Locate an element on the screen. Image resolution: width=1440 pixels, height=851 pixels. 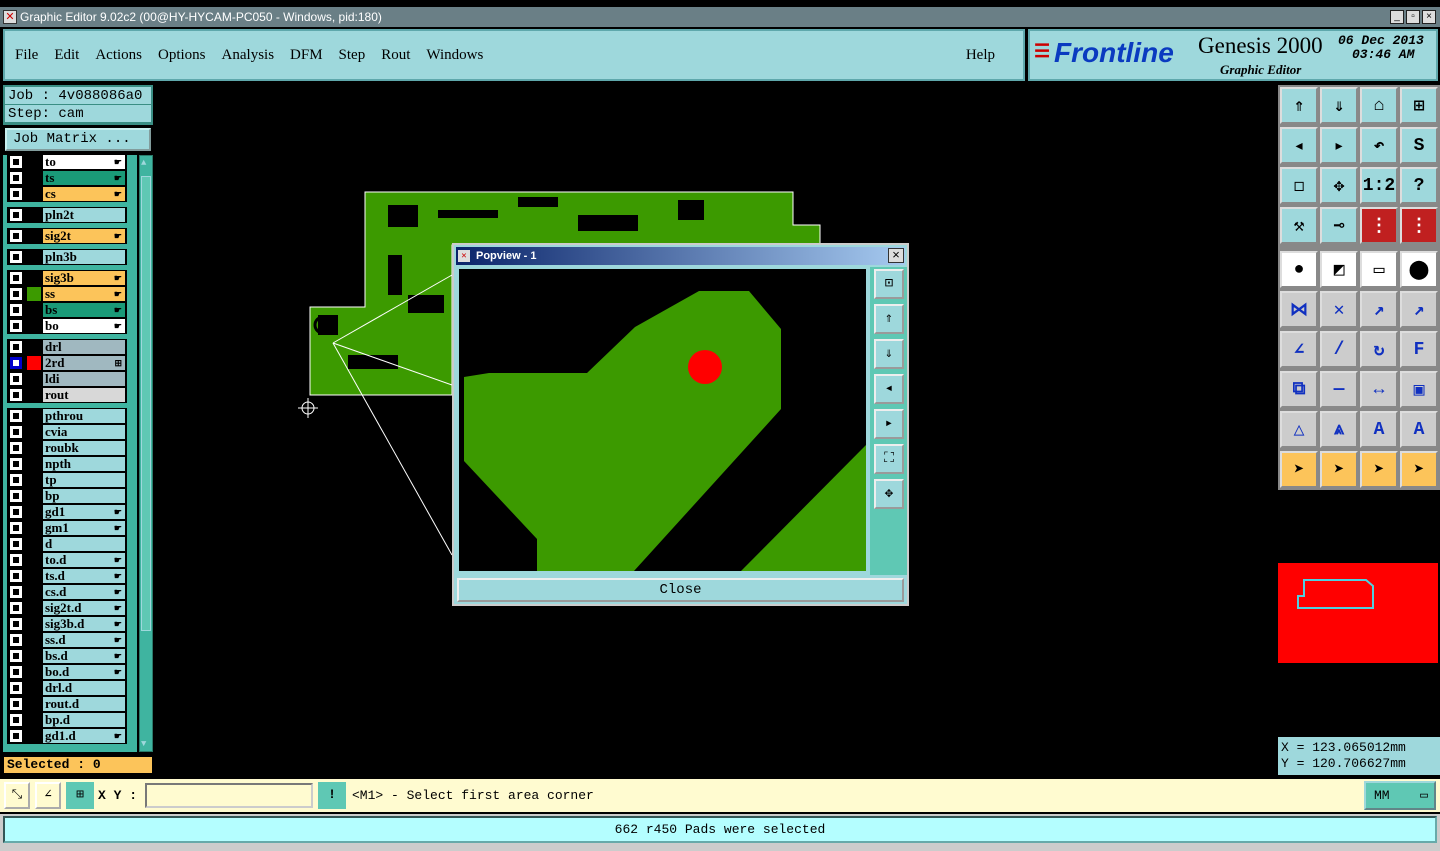
layer-row-d: d is located at coordinates (67, 544).